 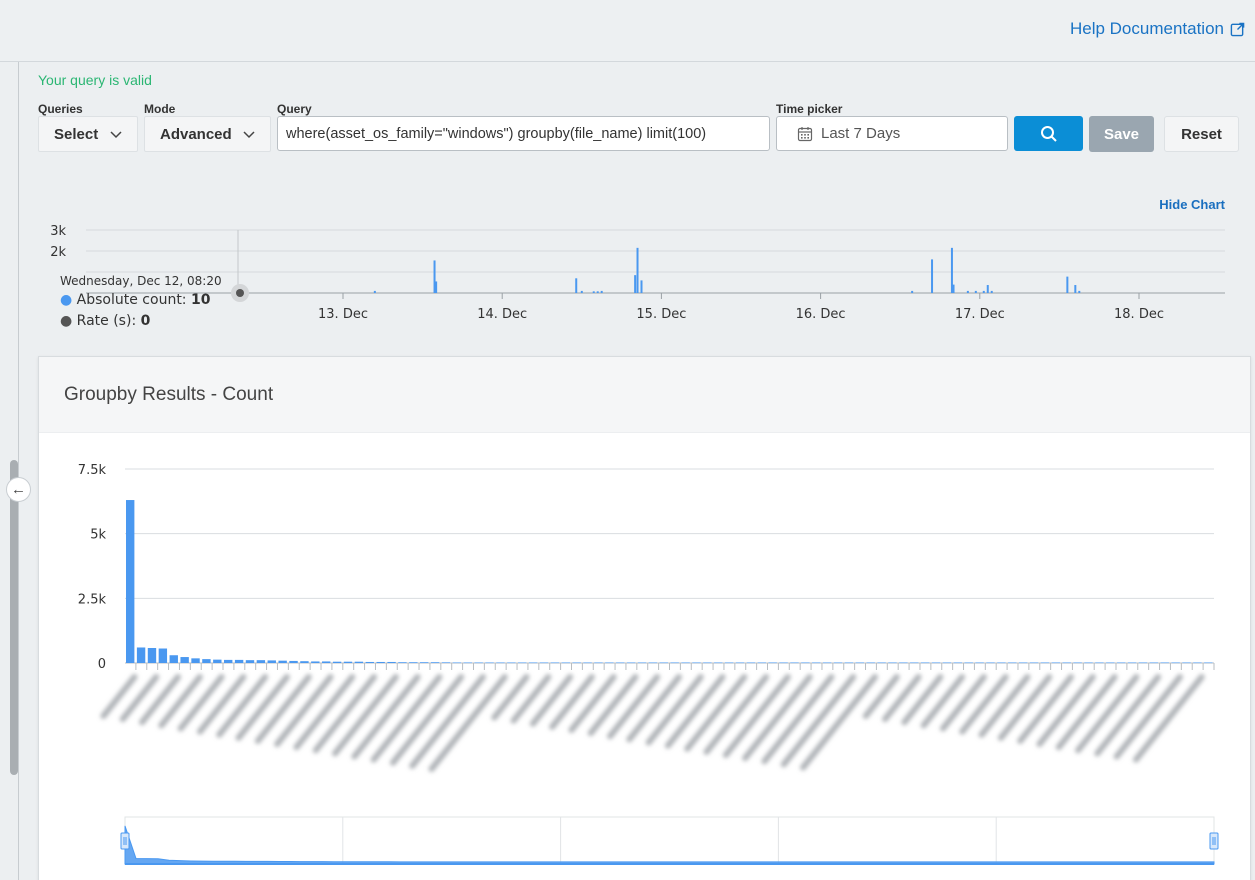 What do you see at coordinates (145, 321) in the screenshot?
I see `tooltip-rate-value: 0` at bounding box center [145, 321].